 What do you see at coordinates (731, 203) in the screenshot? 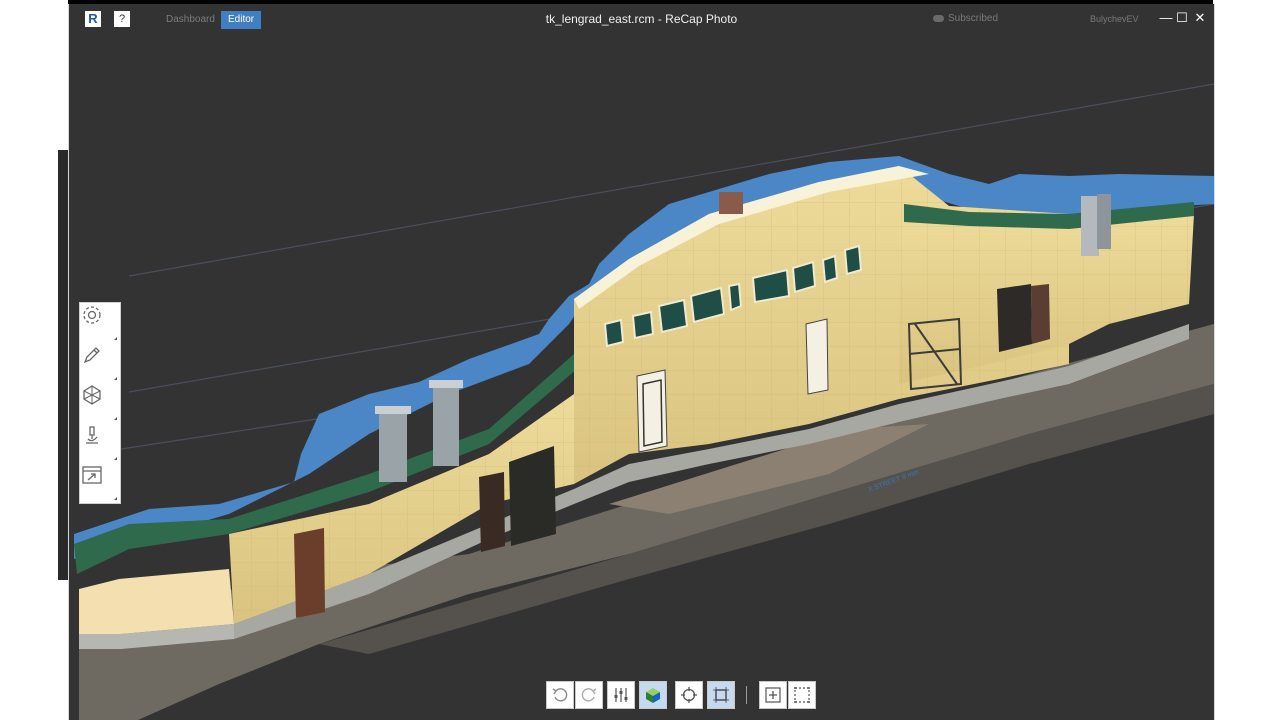
I see `vent-grille` at bounding box center [731, 203].